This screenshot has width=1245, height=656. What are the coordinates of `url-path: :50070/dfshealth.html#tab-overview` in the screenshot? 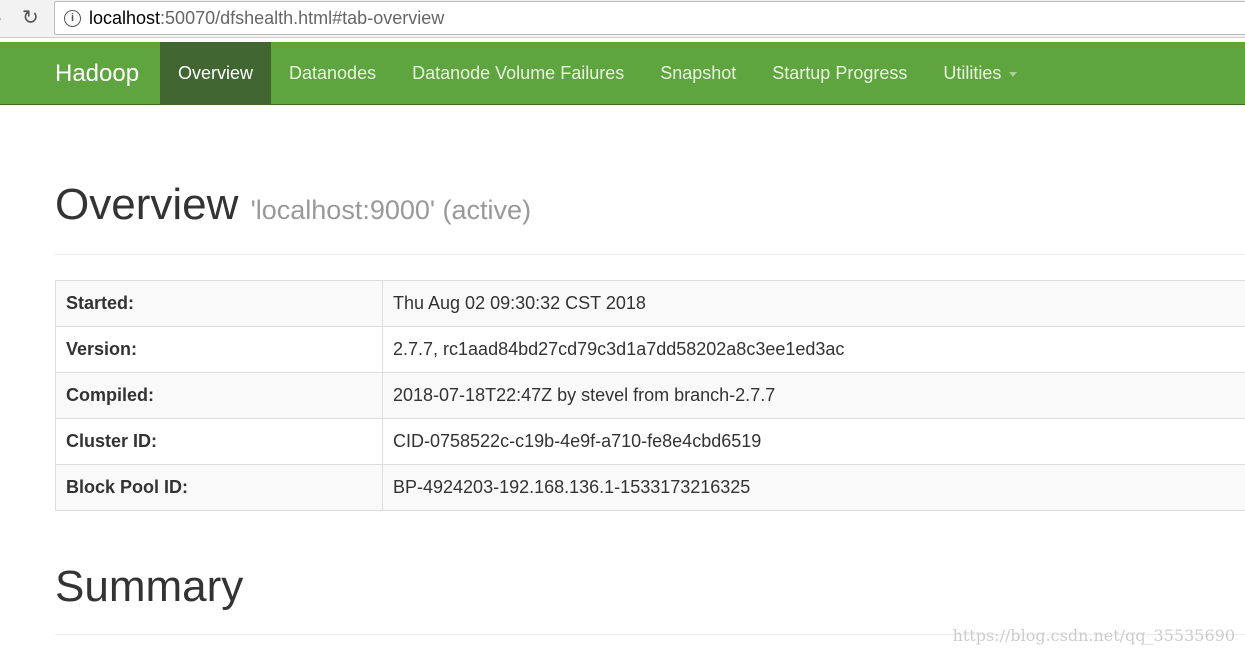 It's located at (302, 18).